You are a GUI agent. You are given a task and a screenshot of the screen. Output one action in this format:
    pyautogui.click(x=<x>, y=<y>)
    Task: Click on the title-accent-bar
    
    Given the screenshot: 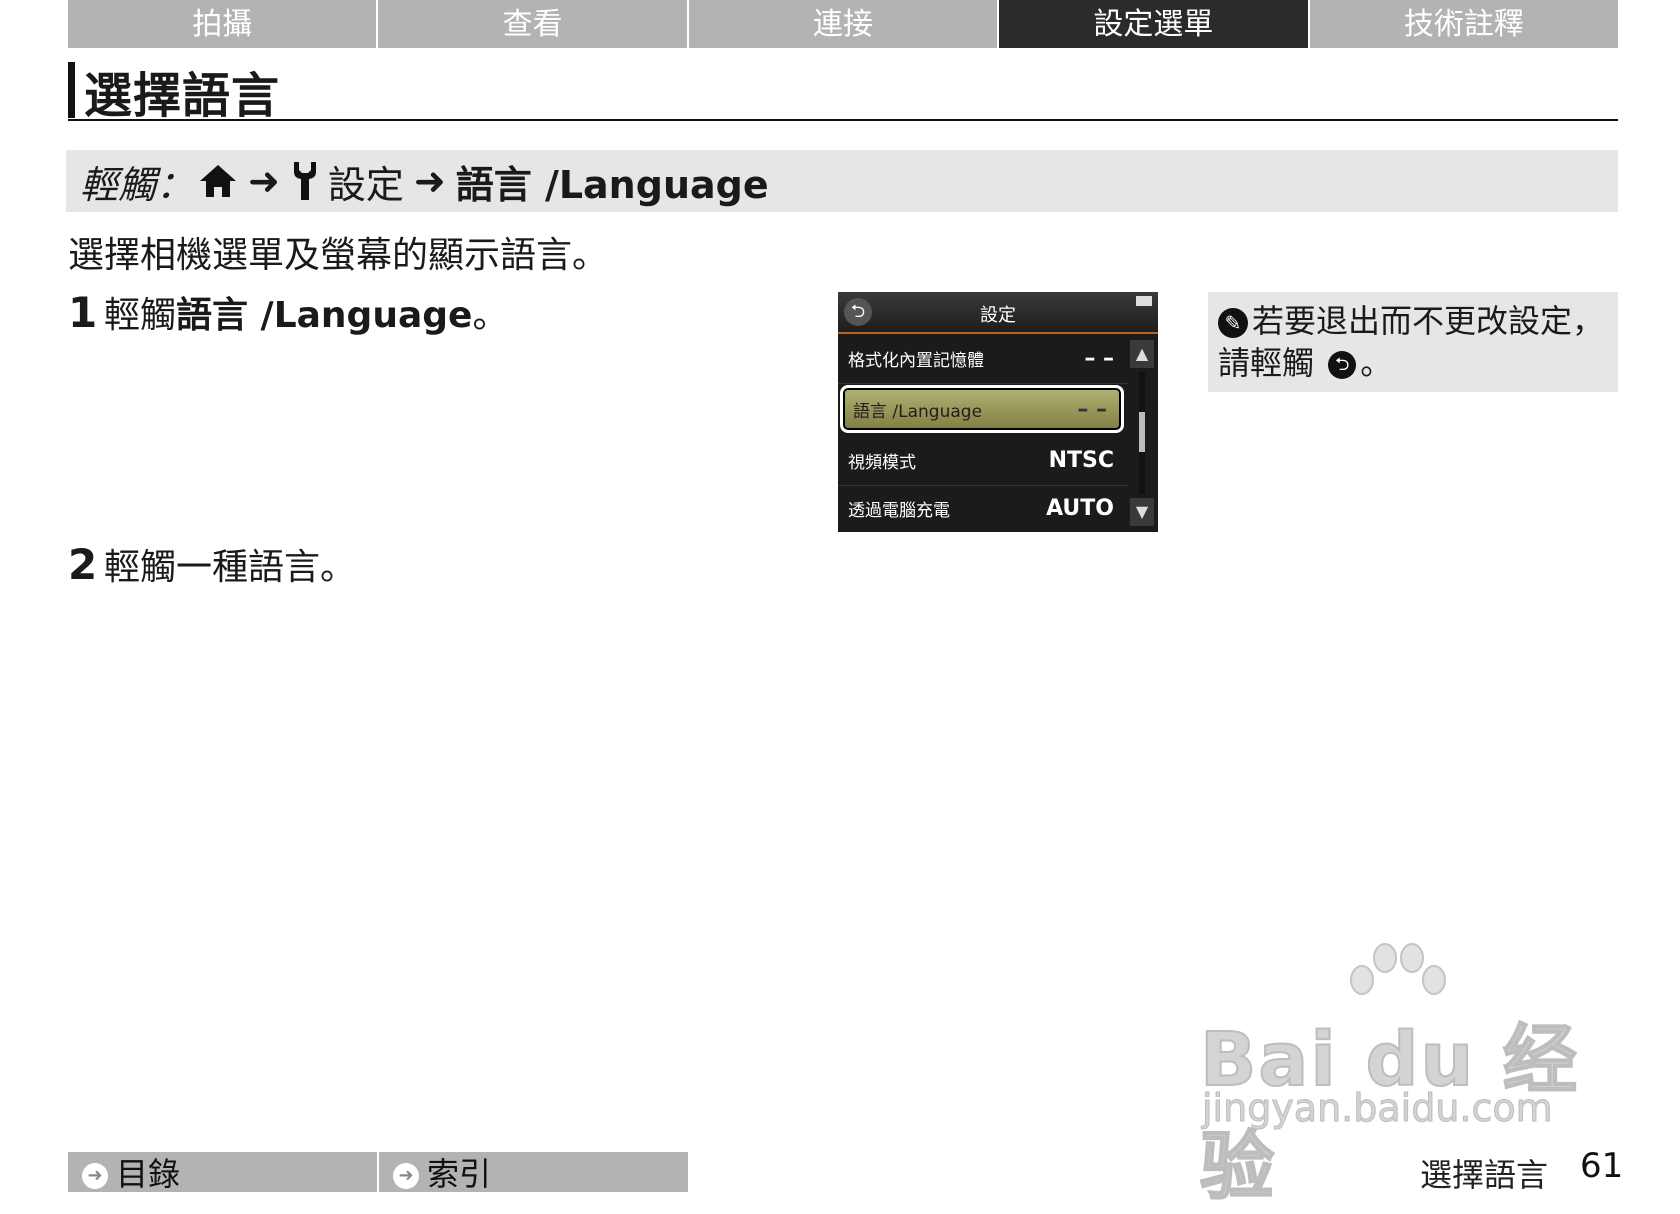 What is the action you would take?
    pyautogui.click(x=71, y=90)
    